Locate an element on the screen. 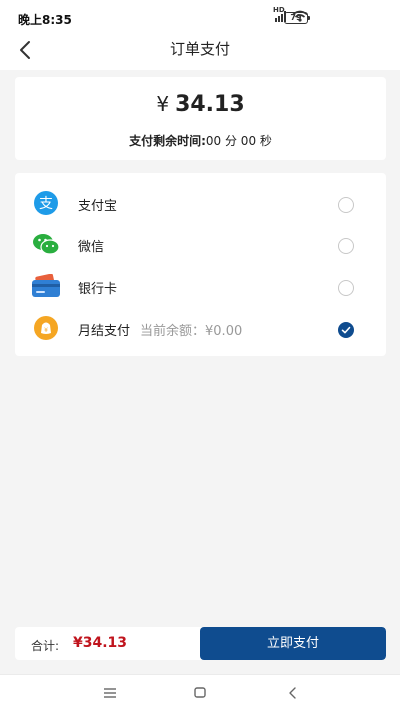 This screenshot has width=400, height=712. header: 订单支付 is located at coordinates (200, 52).